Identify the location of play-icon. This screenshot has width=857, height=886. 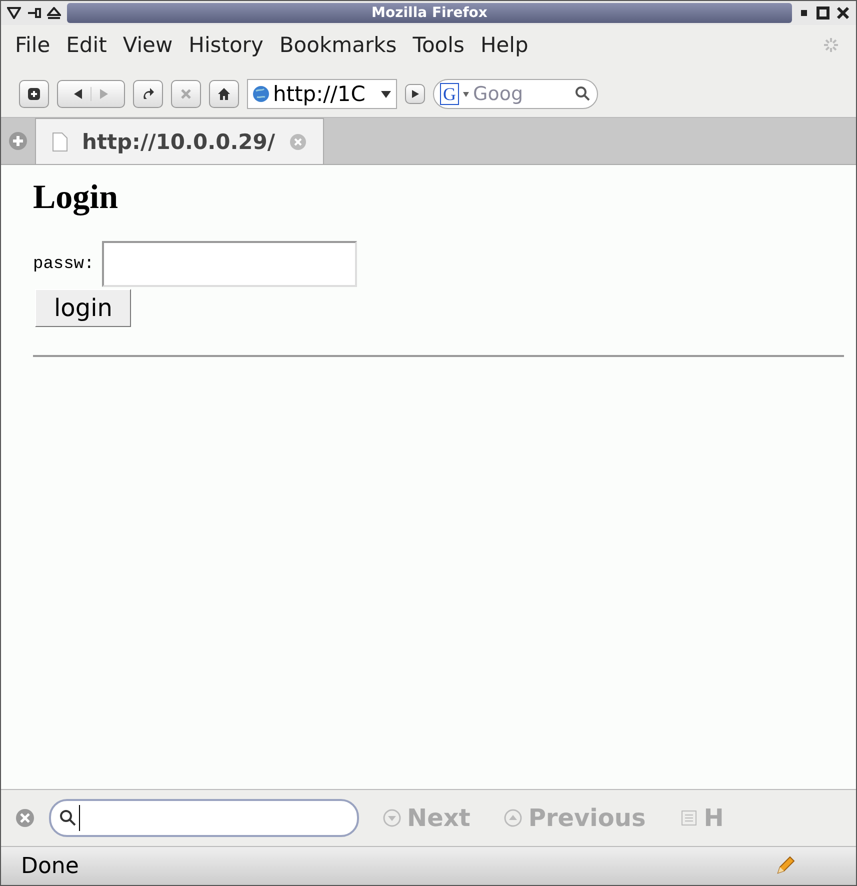
(415, 94).